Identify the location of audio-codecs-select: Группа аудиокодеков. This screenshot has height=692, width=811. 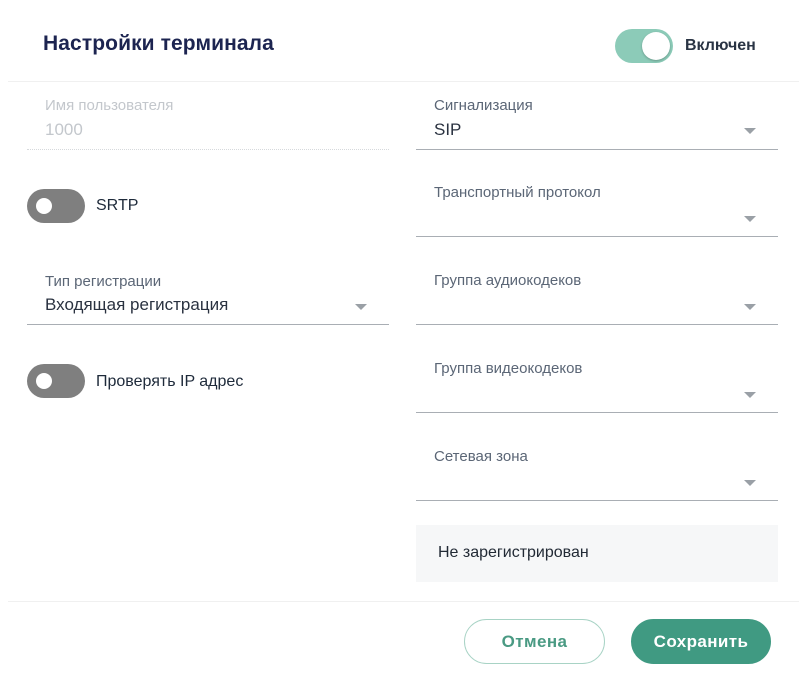
(597, 297).